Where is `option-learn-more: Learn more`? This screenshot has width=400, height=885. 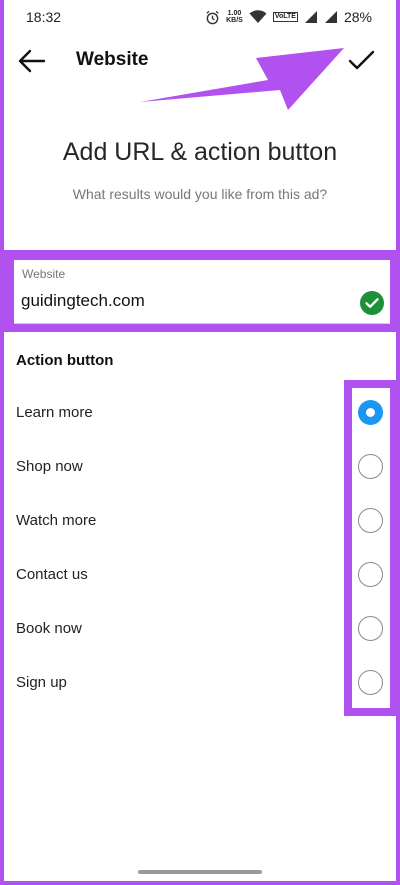 option-learn-more: Learn more is located at coordinates (200, 413).